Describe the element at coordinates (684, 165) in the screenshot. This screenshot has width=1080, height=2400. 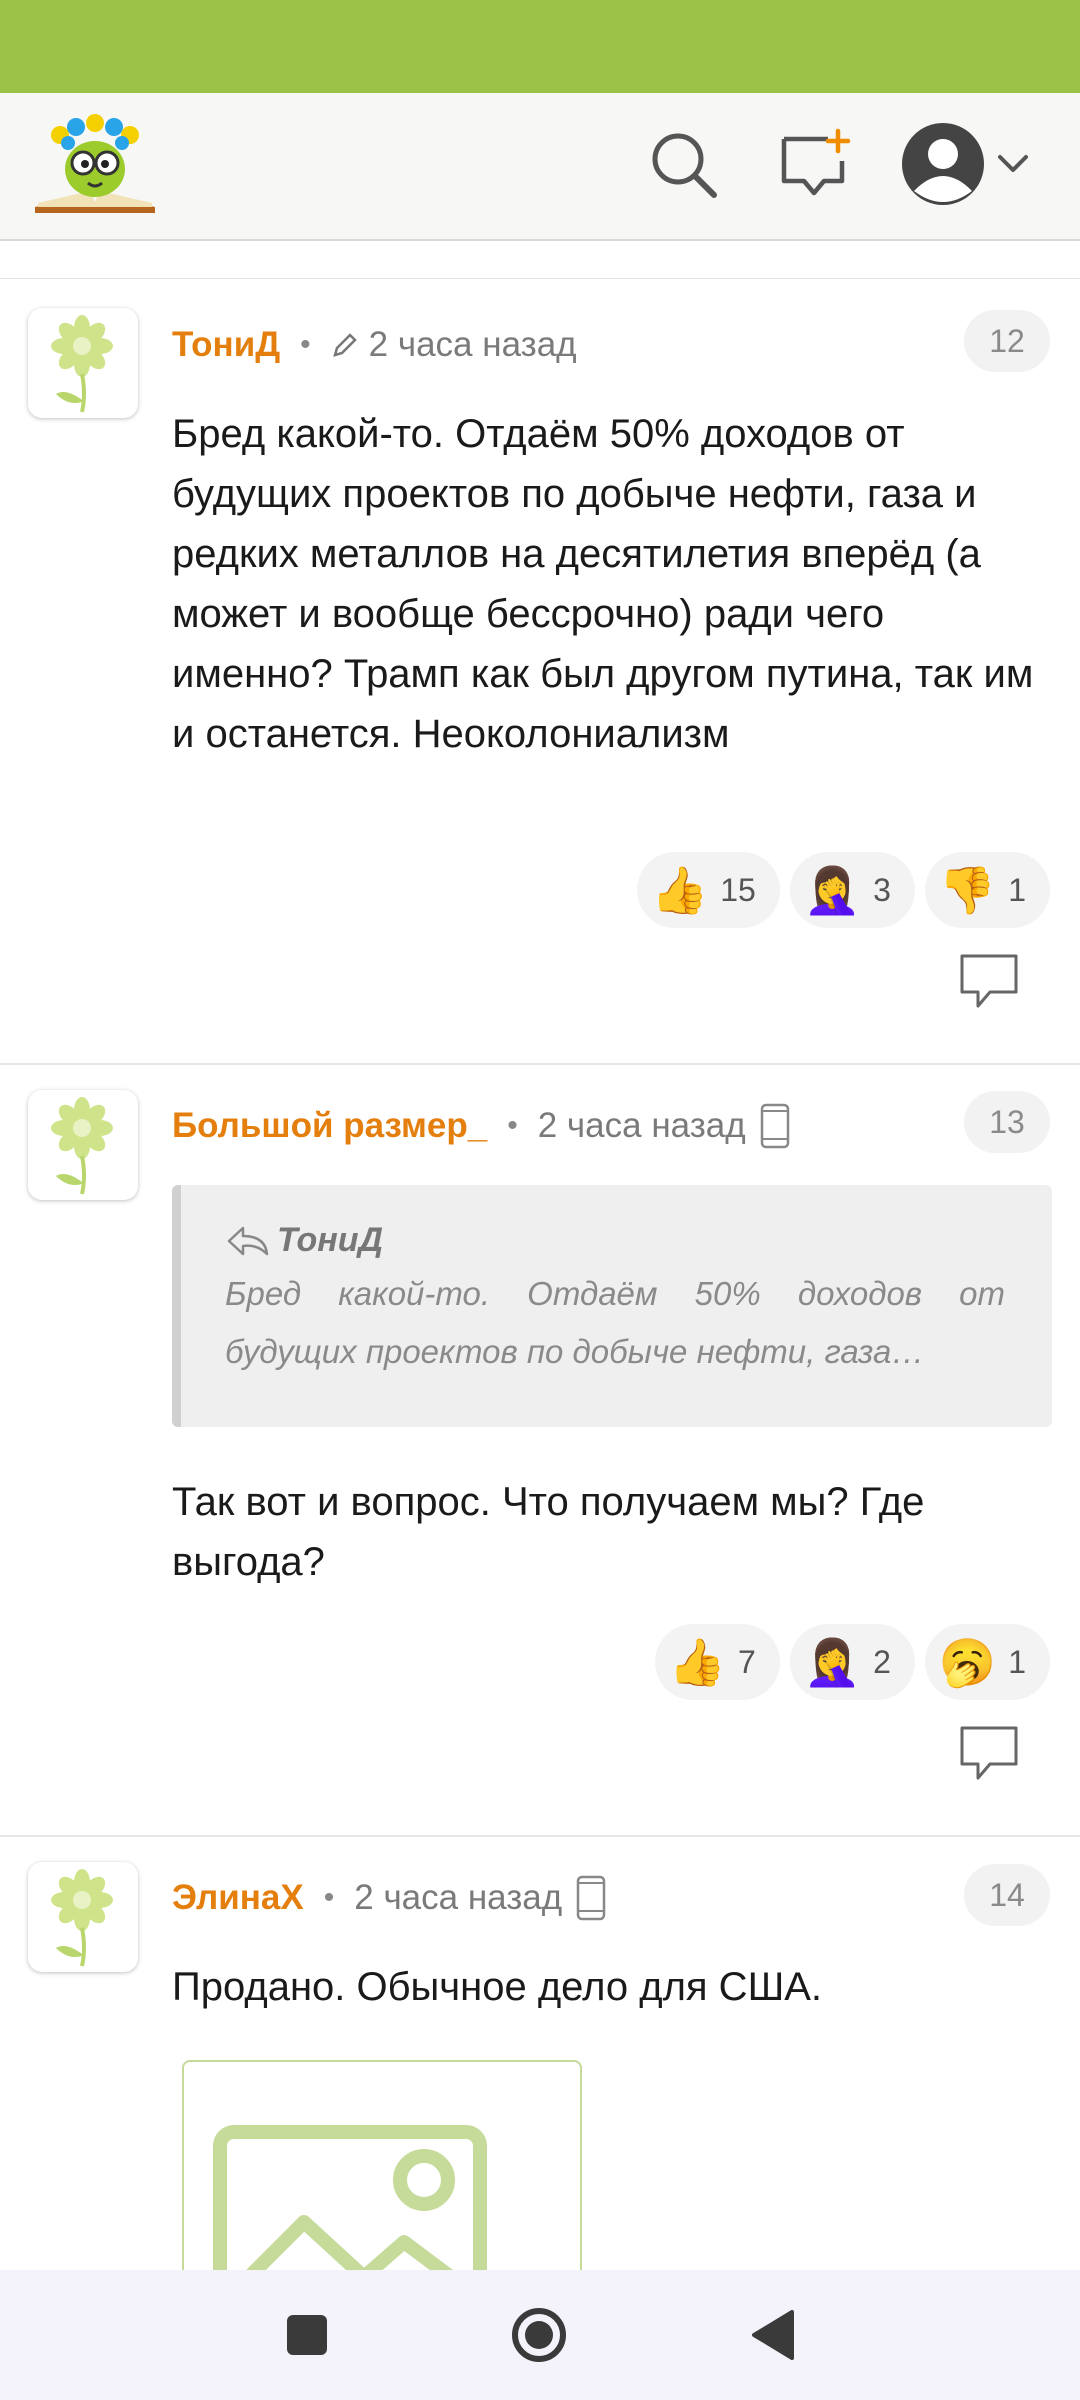
I see `search-icon` at that location.